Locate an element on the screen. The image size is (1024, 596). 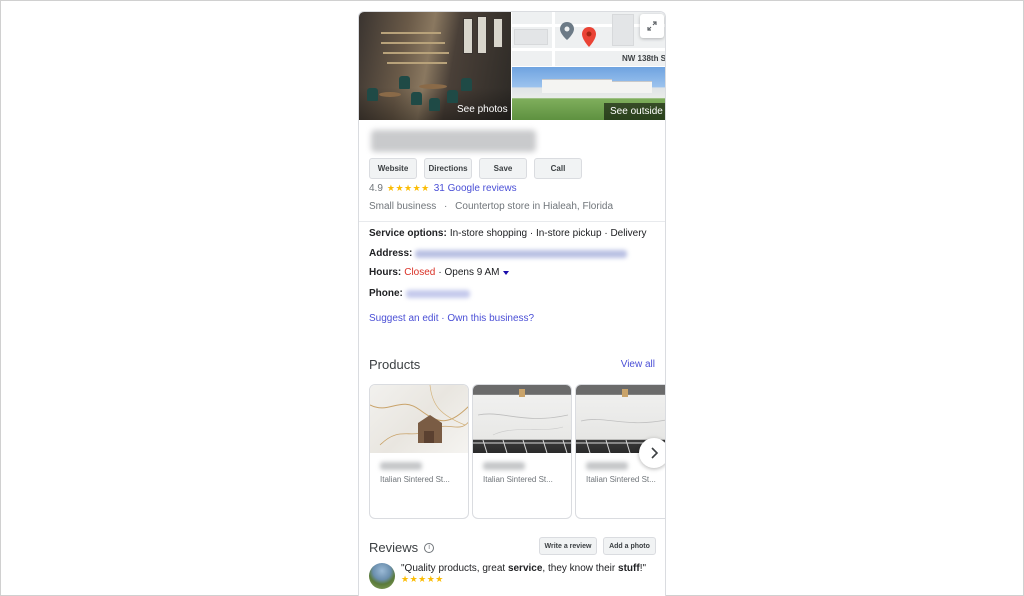
write-review-button: Write a review is located at coordinates (568, 546).